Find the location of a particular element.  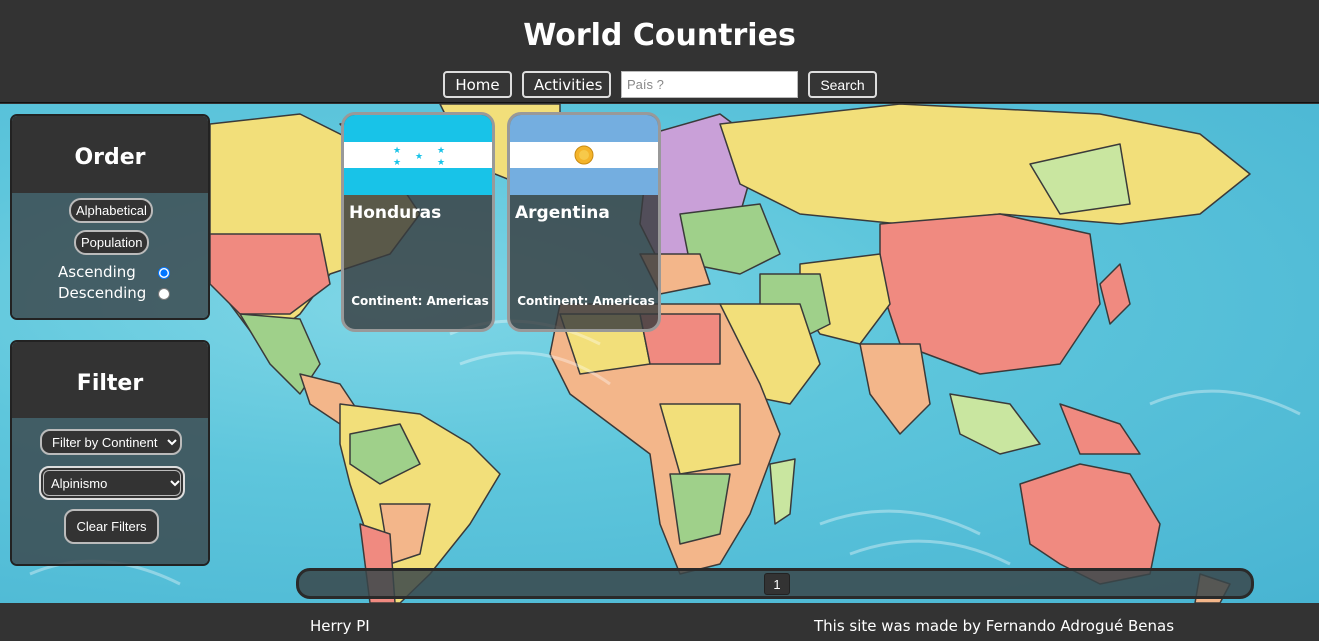

country-name: Honduras is located at coordinates (395, 213).